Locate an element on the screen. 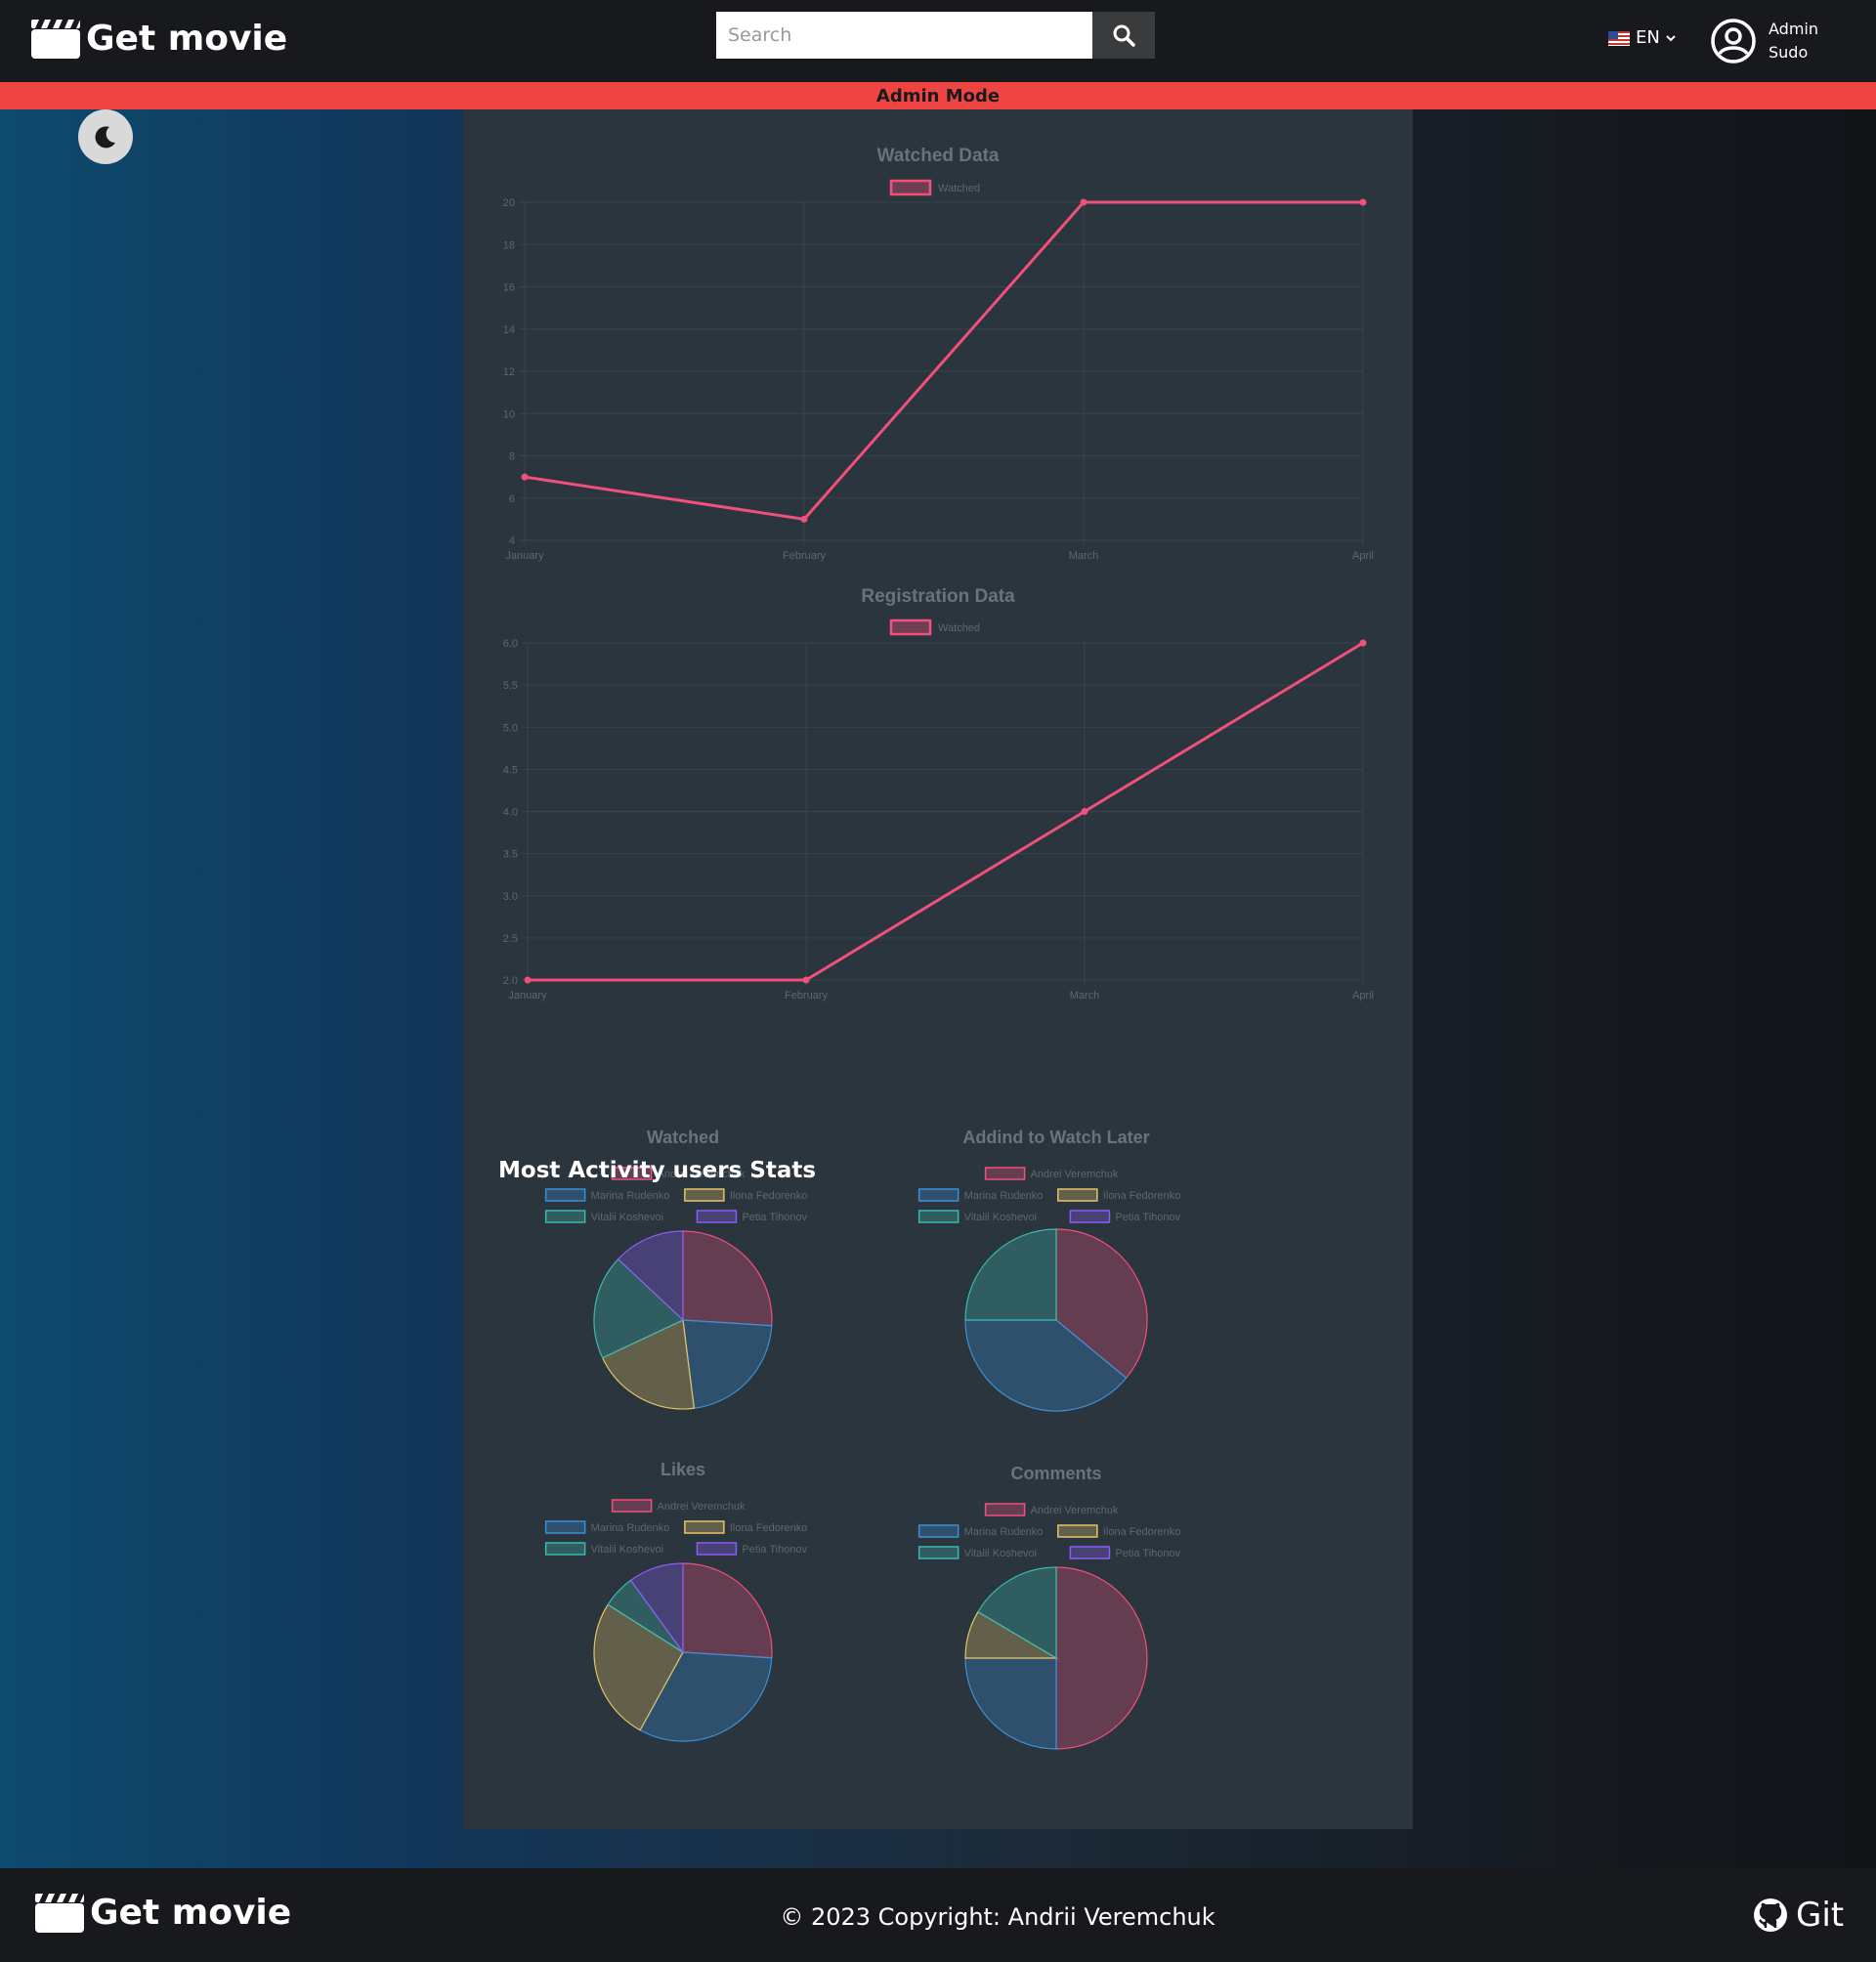  git-link: Git is located at coordinates (1798, 1916).